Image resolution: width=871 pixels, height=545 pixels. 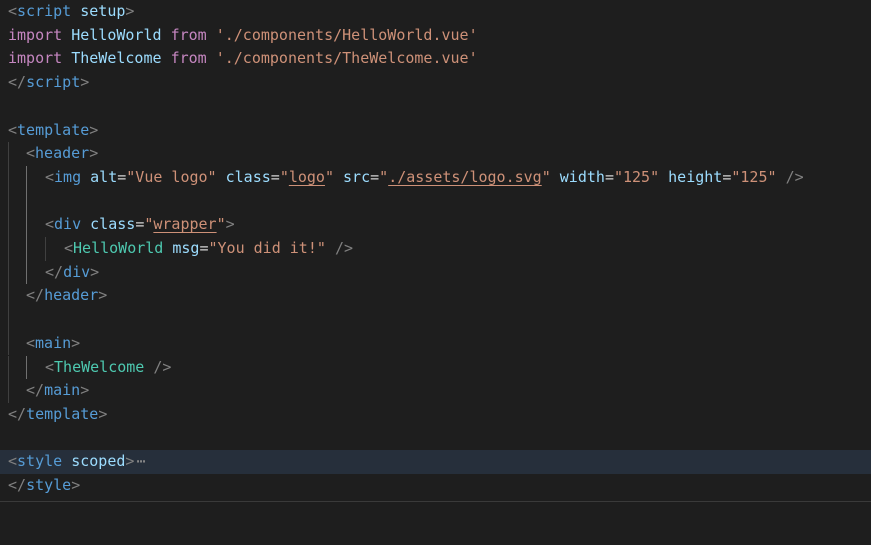 What do you see at coordinates (695, 176) in the screenshot?
I see `height-attr: height` at bounding box center [695, 176].